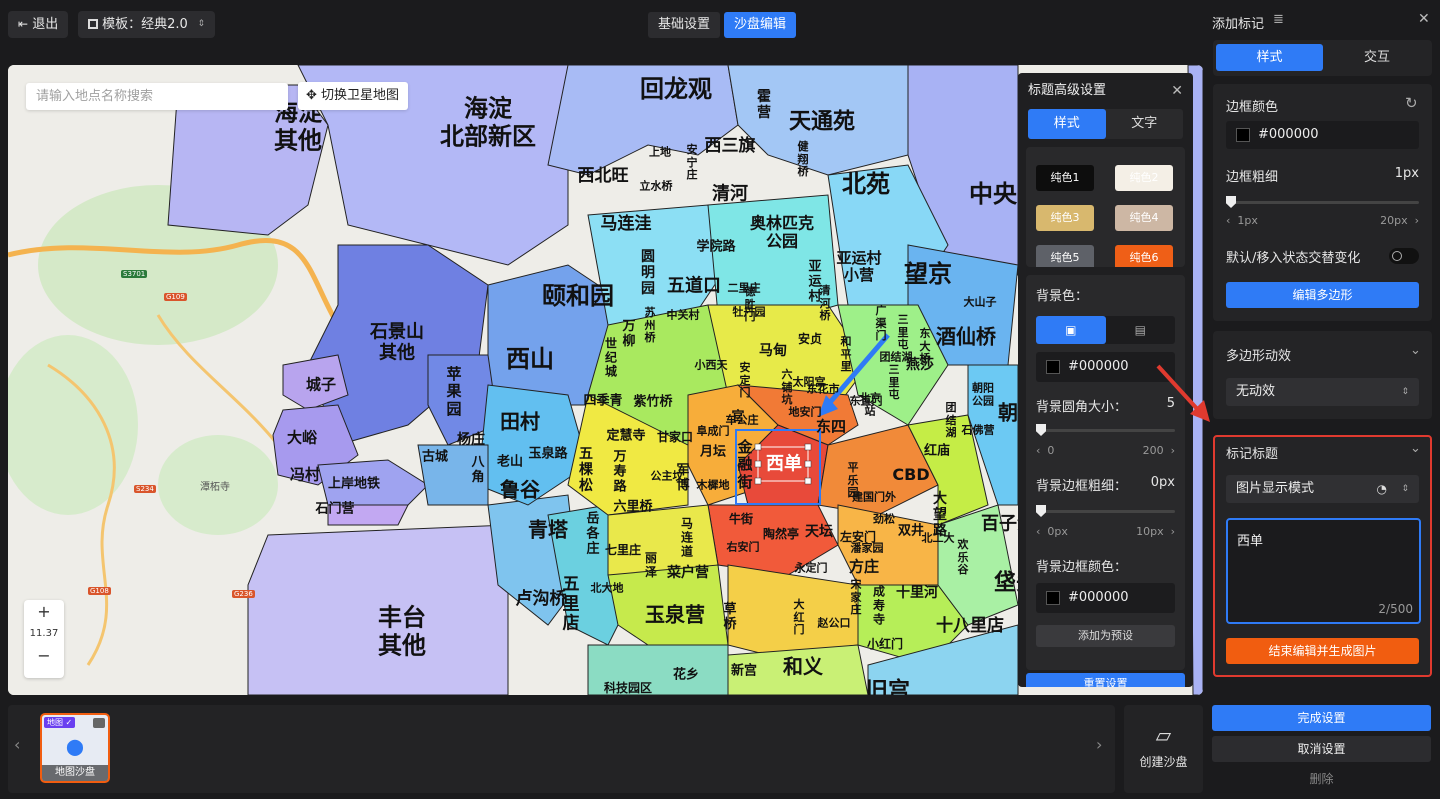  Describe the element at coordinates (970, 627) in the screenshot. I see `region-label: 十八里店` at that location.